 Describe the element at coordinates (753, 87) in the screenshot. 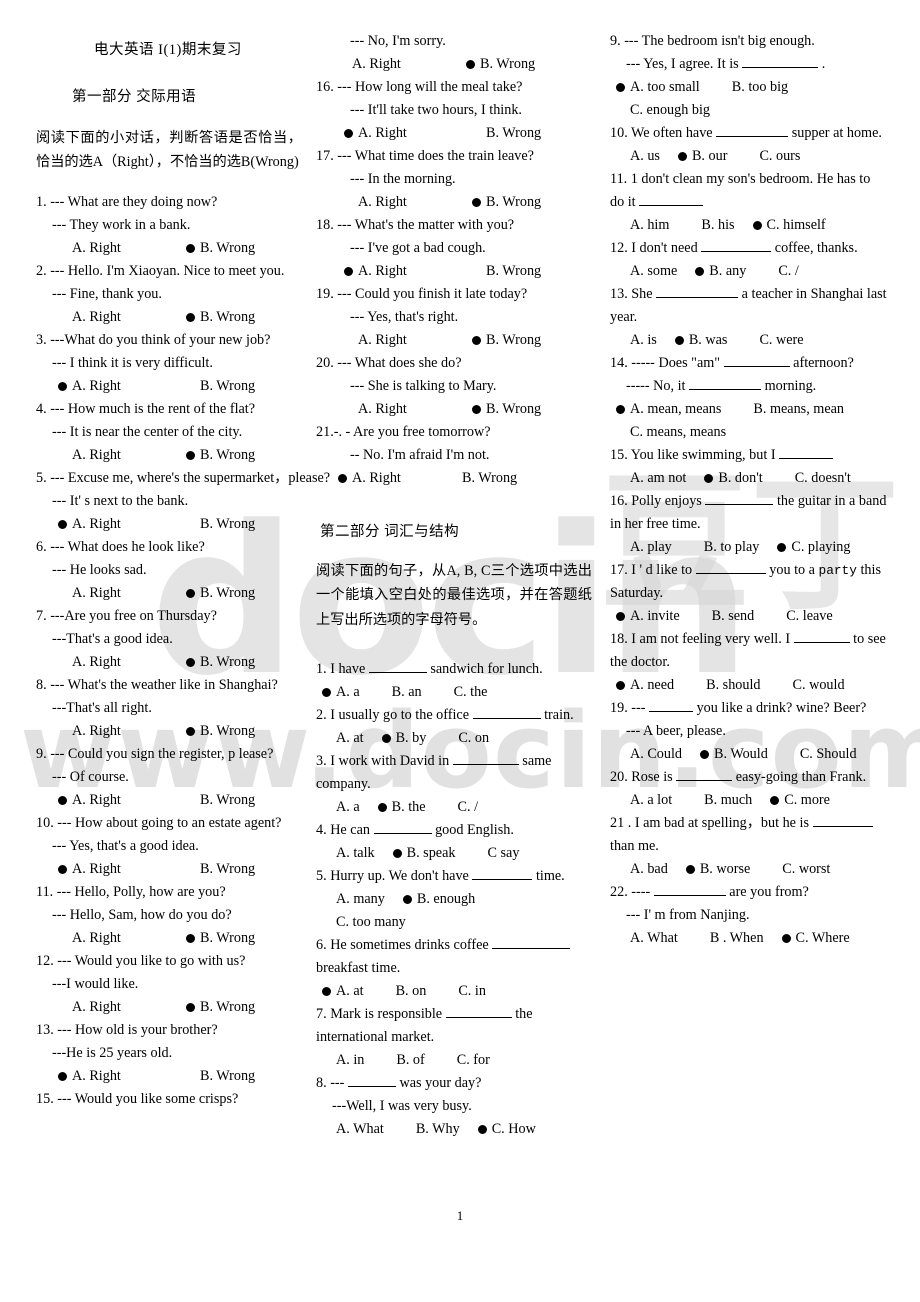

I see `option-b: B. too big` at that location.